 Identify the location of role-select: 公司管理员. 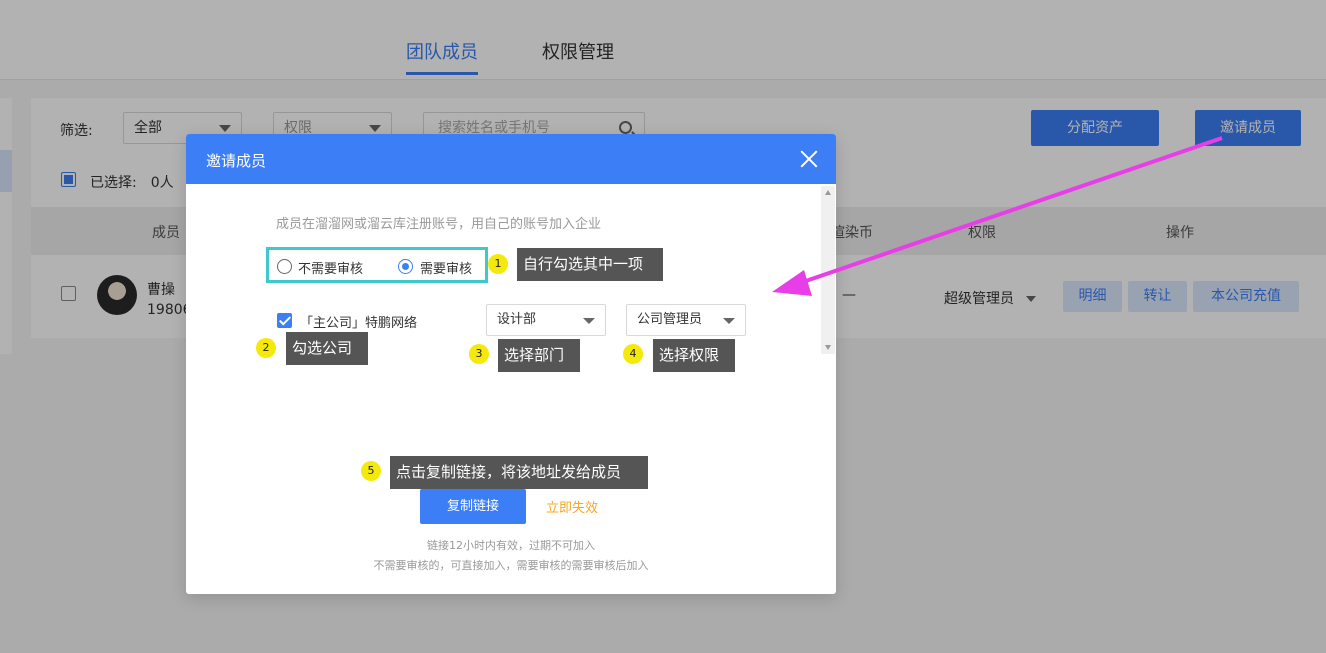
(686, 320).